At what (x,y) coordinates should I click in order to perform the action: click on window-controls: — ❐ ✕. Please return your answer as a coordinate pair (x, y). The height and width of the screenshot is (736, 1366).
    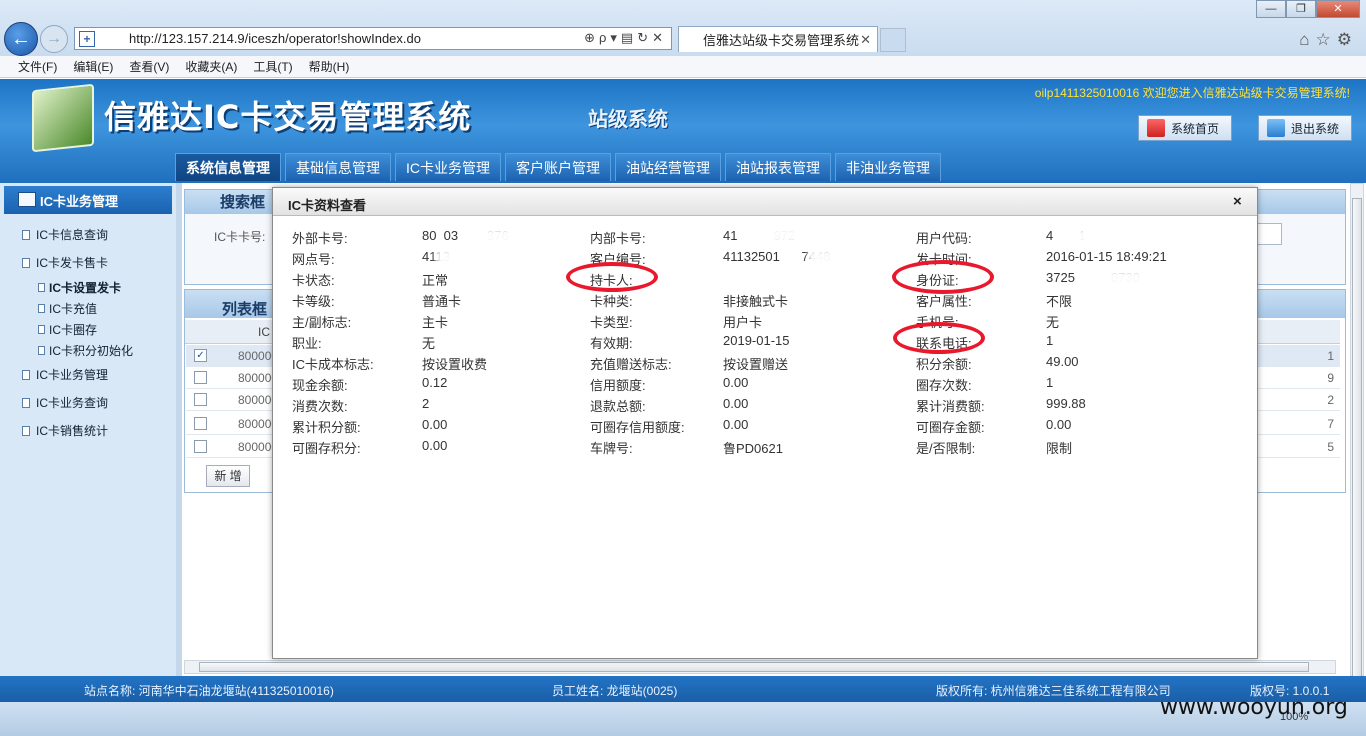
    Looking at the image, I should click on (1308, 9).